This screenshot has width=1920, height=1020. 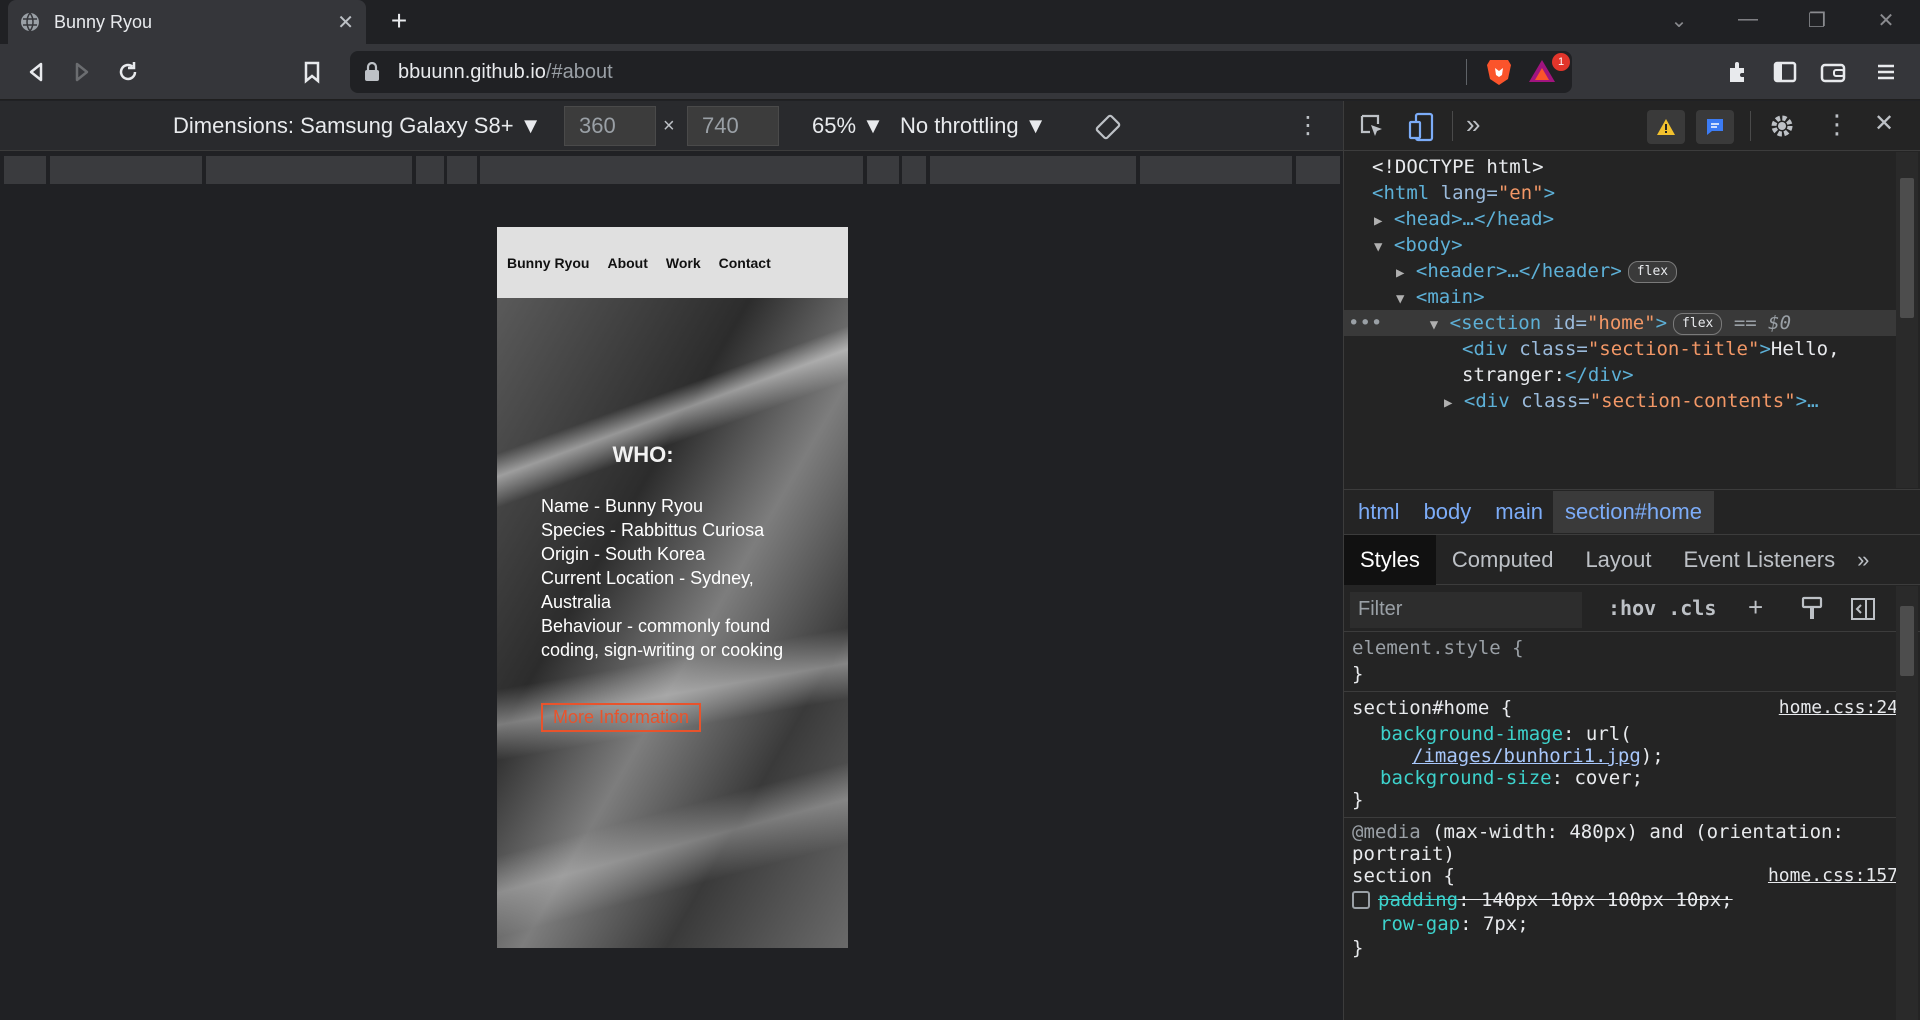 What do you see at coordinates (1390, 559) in the screenshot?
I see `tab-styles: Styles` at bounding box center [1390, 559].